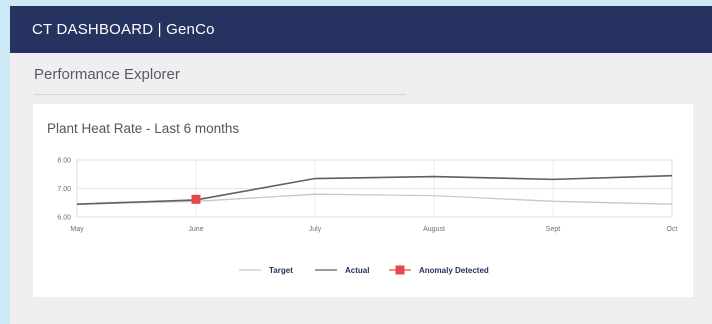 The height and width of the screenshot is (324, 712). What do you see at coordinates (315, 229) in the screenshot?
I see `x-tick-label: July` at bounding box center [315, 229].